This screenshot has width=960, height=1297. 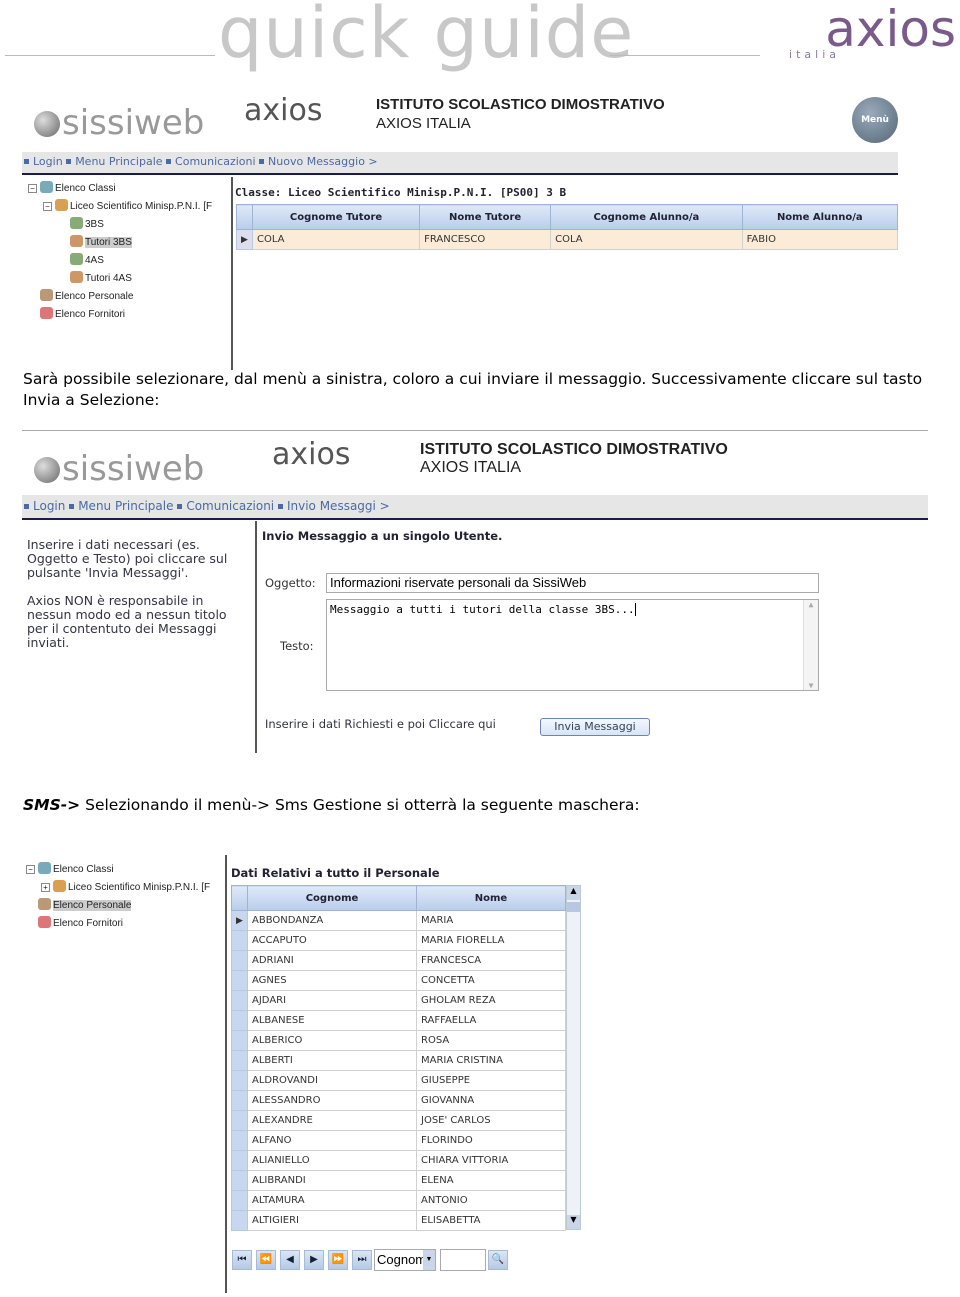 I want to click on cell-nome: ELISABETTA, so click(x=491, y=1220).